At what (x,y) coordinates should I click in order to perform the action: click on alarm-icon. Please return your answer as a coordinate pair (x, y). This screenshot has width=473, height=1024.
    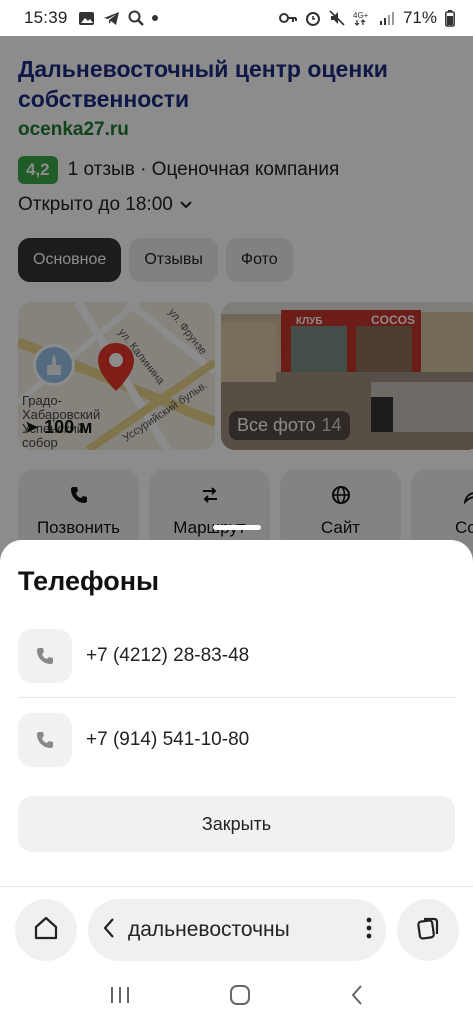
    Looking at the image, I should click on (313, 18).